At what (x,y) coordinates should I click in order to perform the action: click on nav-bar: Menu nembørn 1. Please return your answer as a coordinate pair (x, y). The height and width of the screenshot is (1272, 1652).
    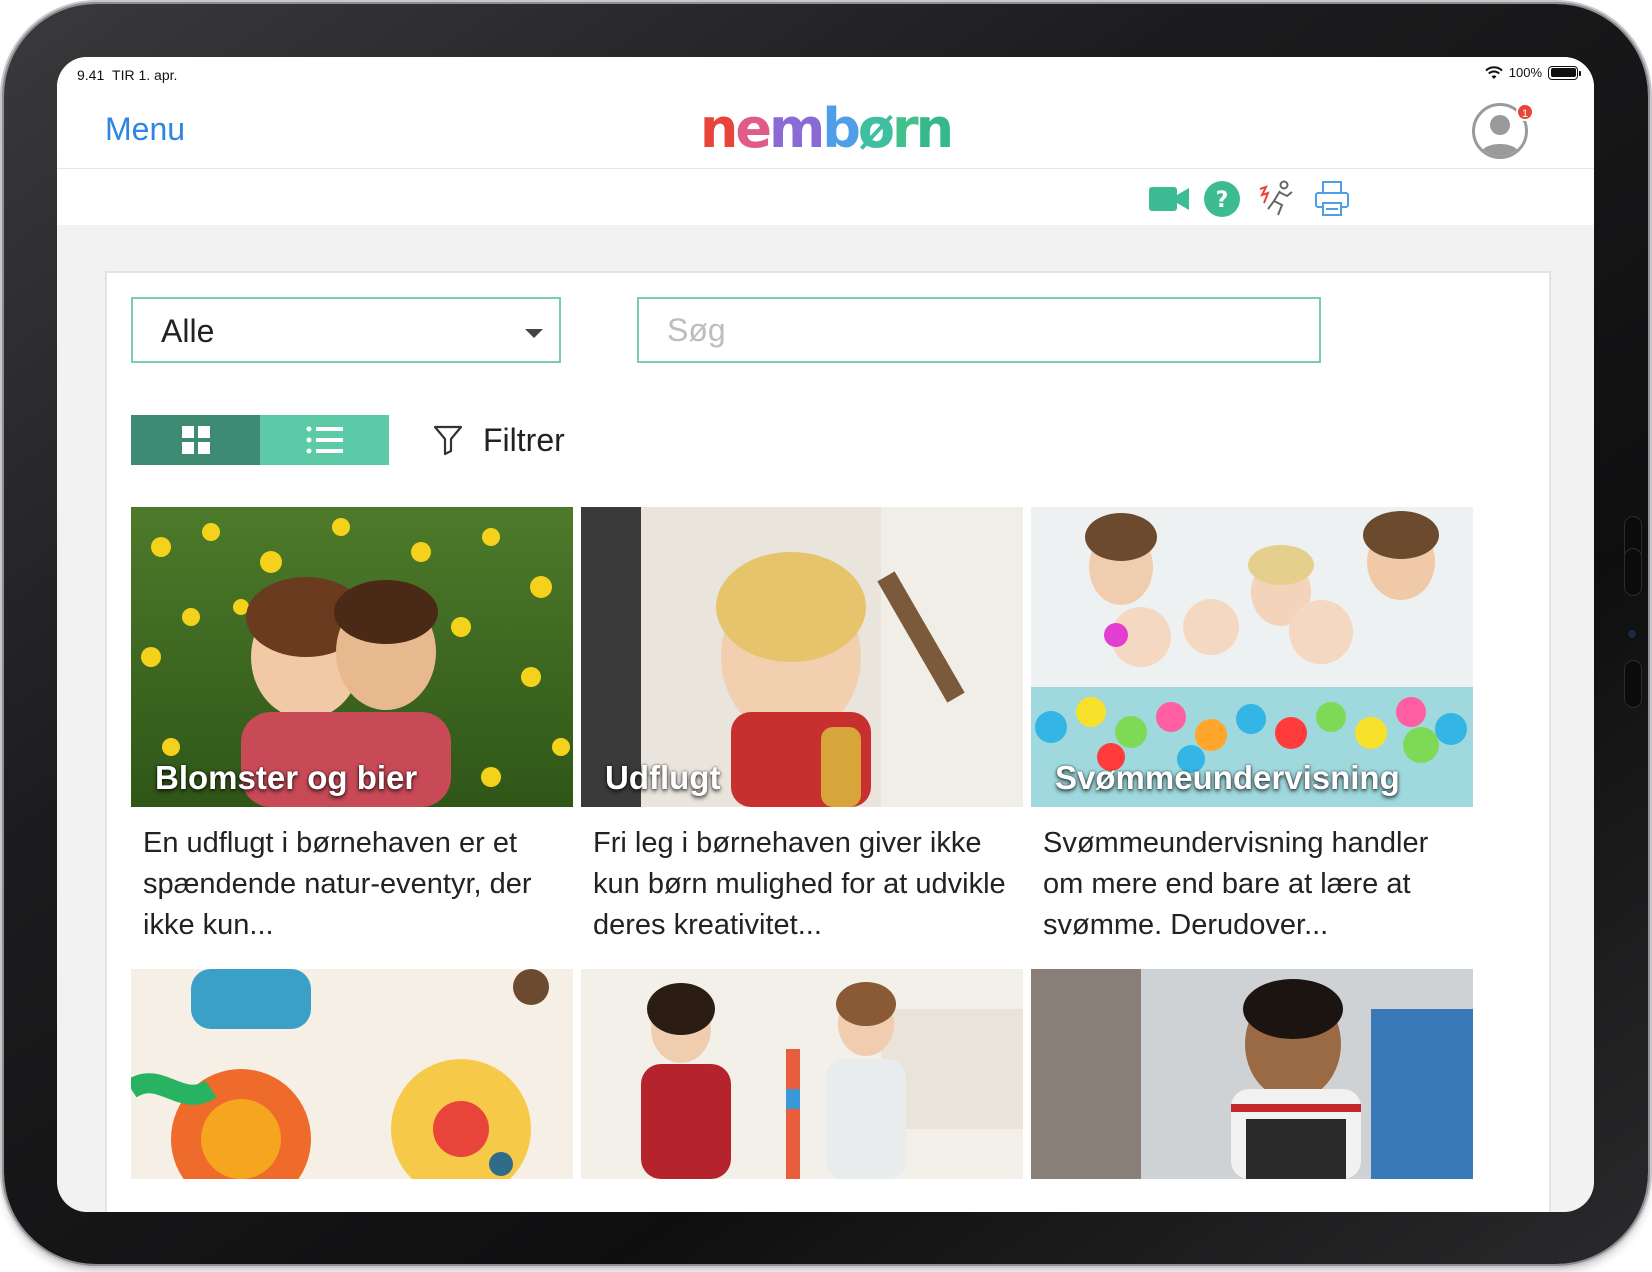
    Looking at the image, I should click on (825, 131).